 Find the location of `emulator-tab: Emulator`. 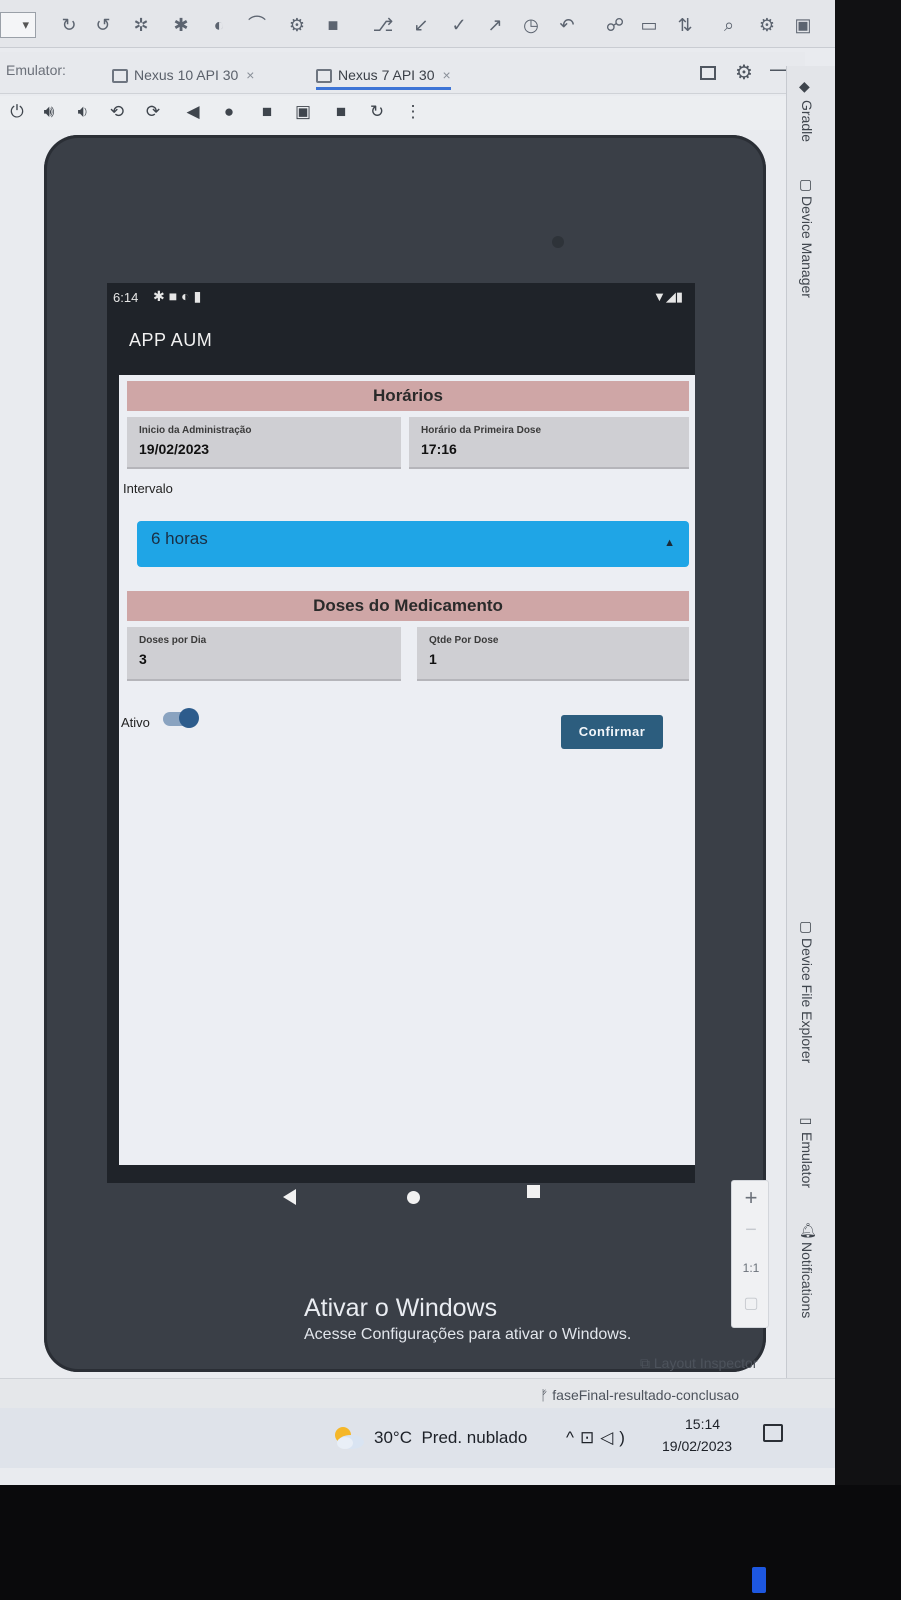

emulator-tab: Emulator is located at coordinates (807, 1160).